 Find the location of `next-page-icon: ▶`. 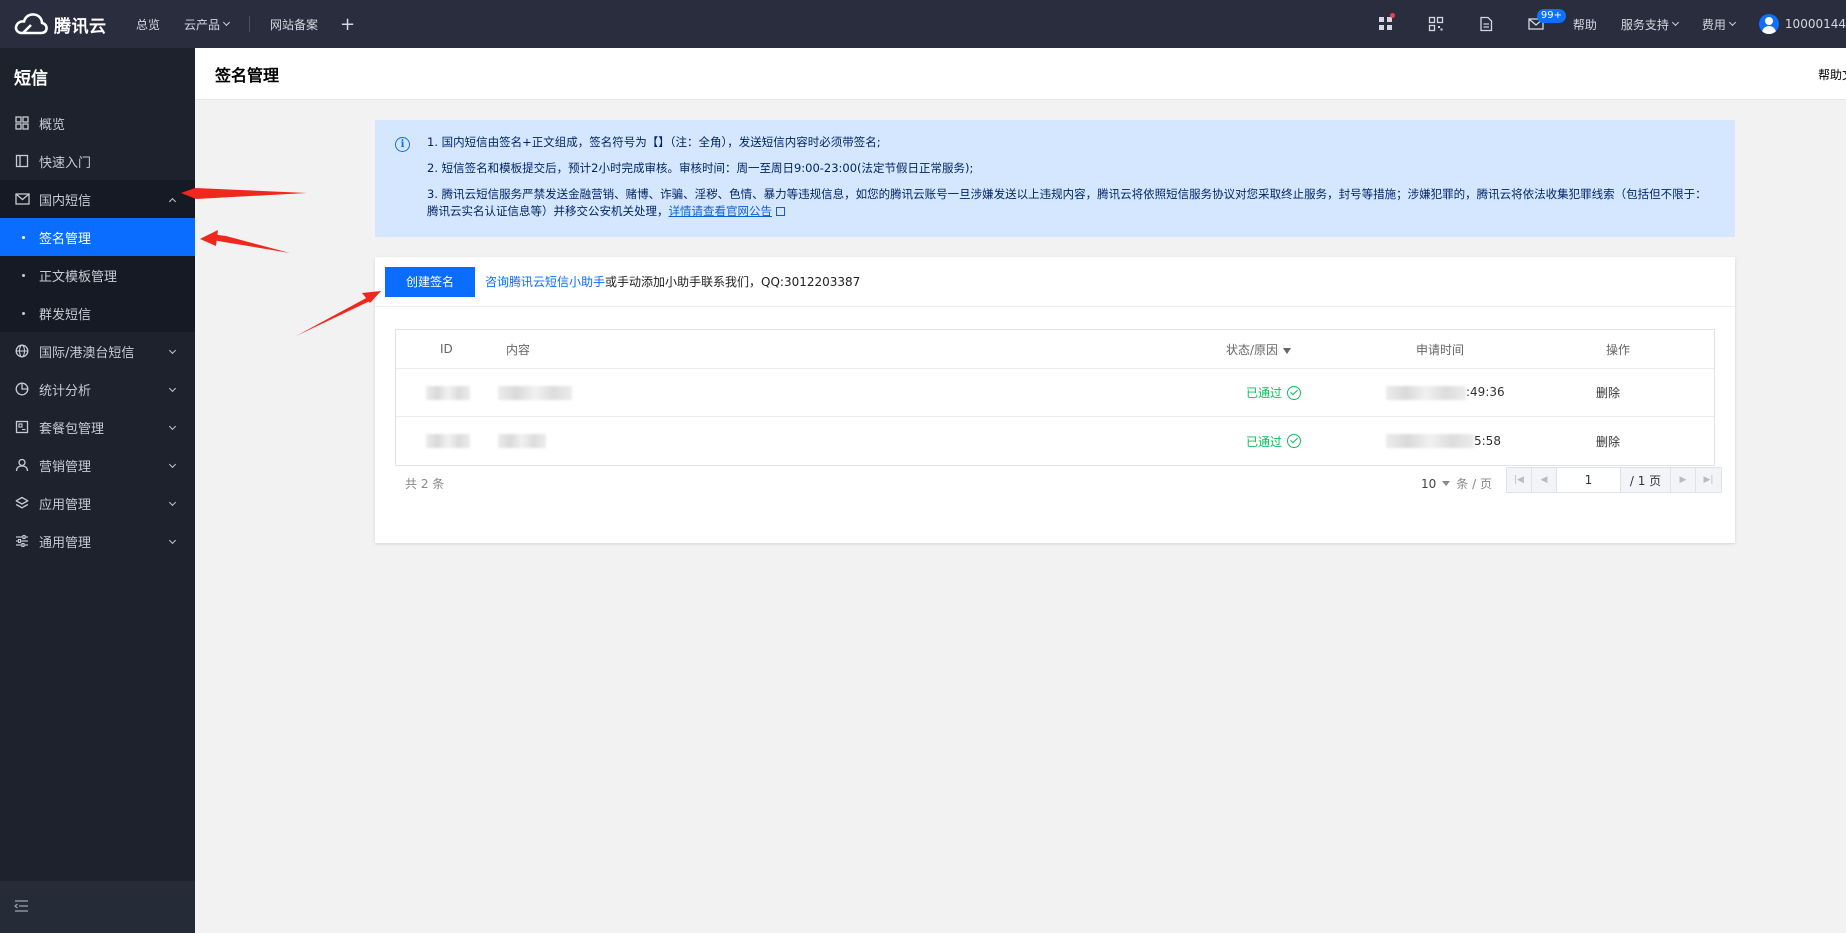

next-page-icon: ▶ is located at coordinates (1683, 480).